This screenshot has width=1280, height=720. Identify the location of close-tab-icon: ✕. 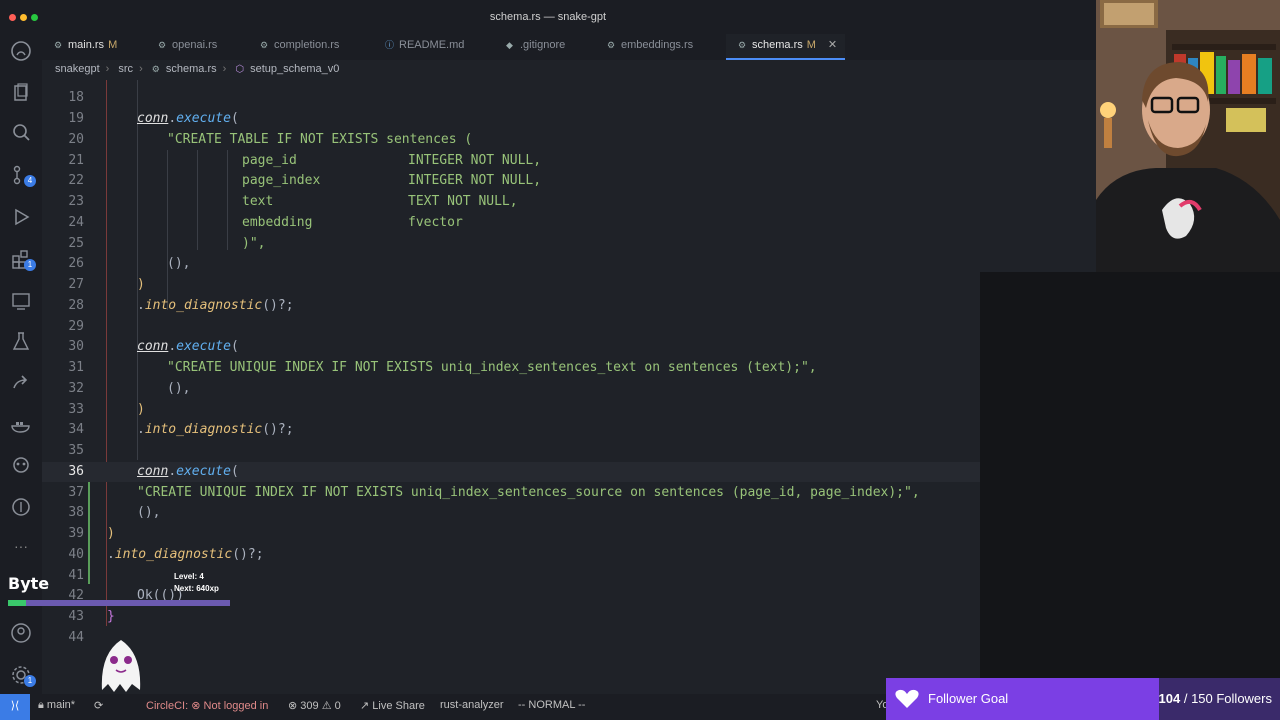
(832, 45).